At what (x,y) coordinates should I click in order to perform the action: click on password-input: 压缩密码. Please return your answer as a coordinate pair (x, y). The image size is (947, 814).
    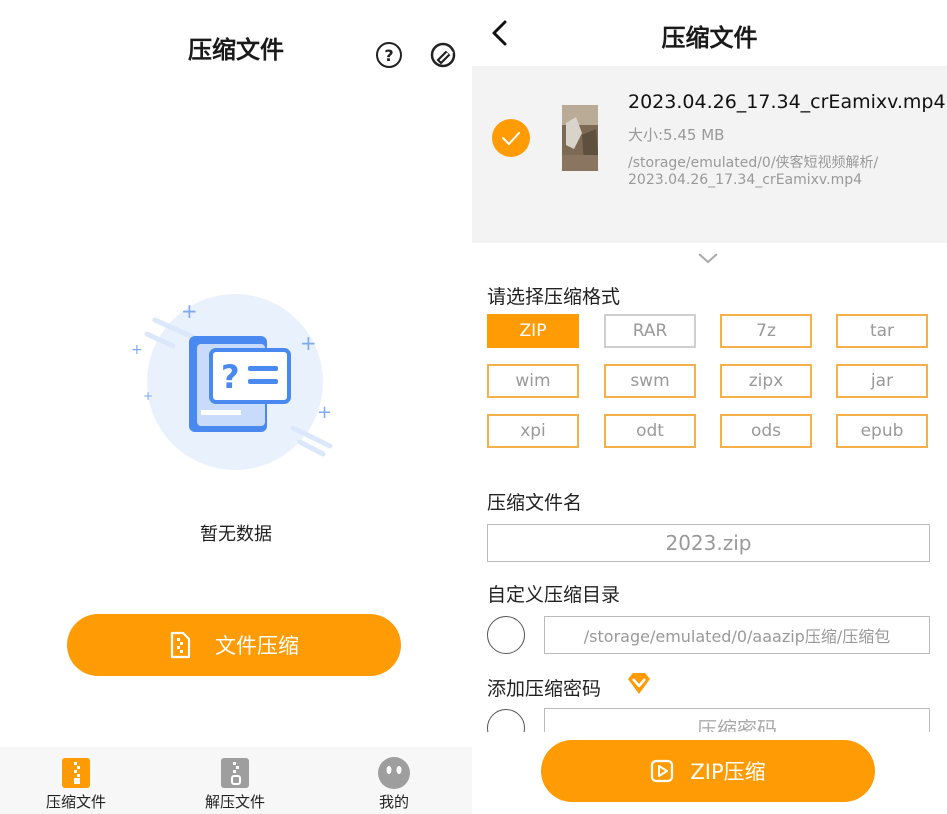
    Looking at the image, I should click on (737, 720).